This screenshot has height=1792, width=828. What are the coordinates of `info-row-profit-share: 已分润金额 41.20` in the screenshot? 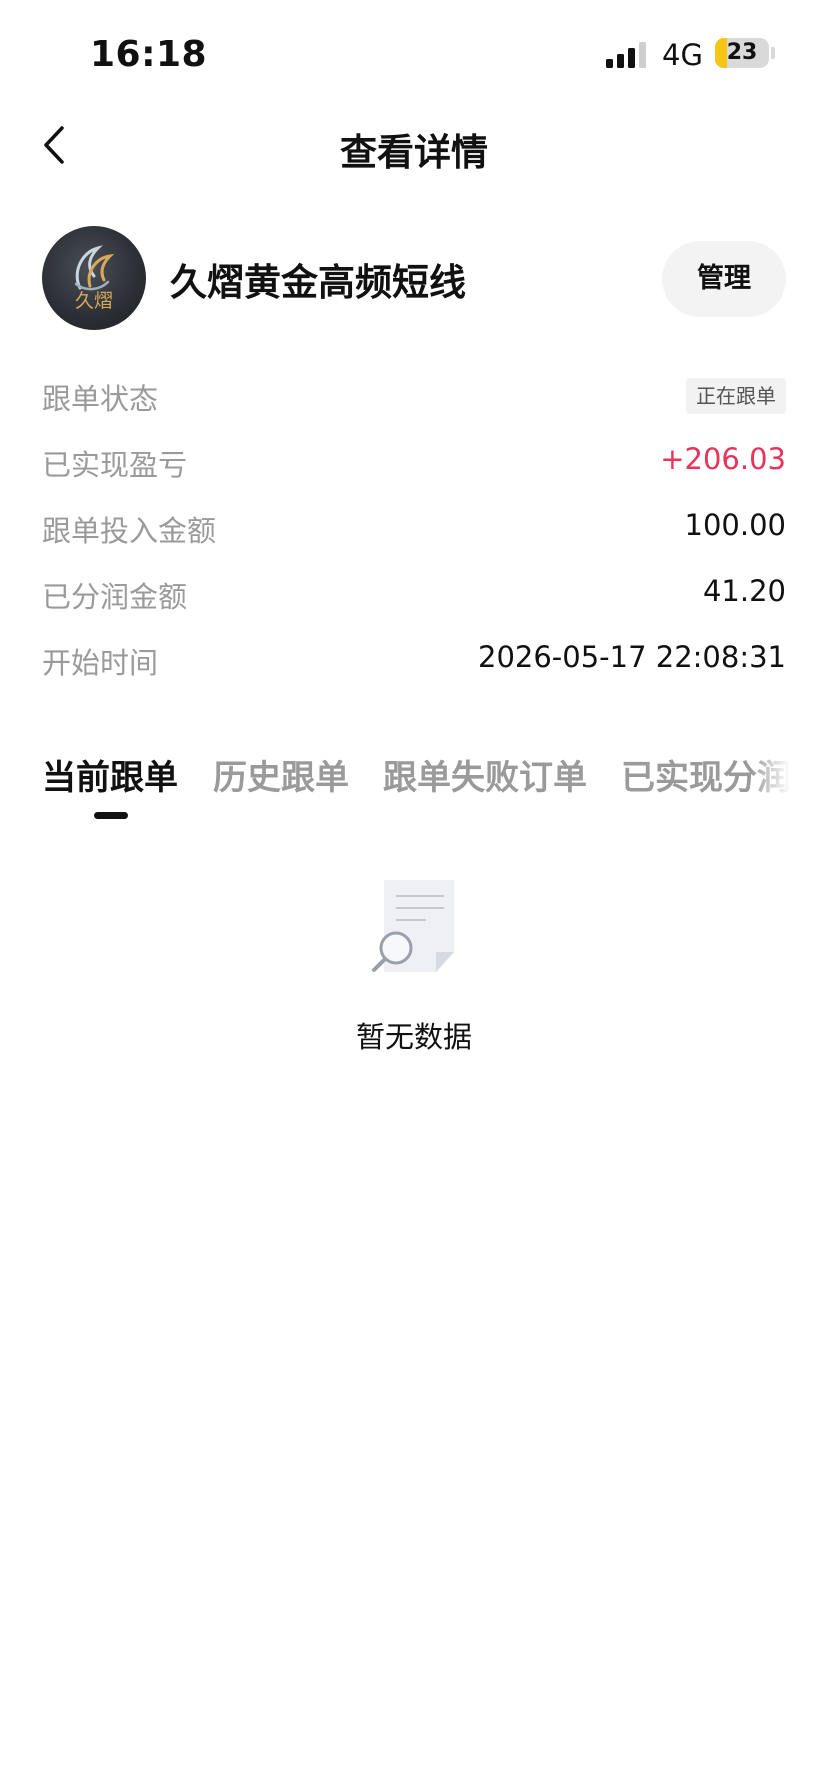 It's located at (414, 595).